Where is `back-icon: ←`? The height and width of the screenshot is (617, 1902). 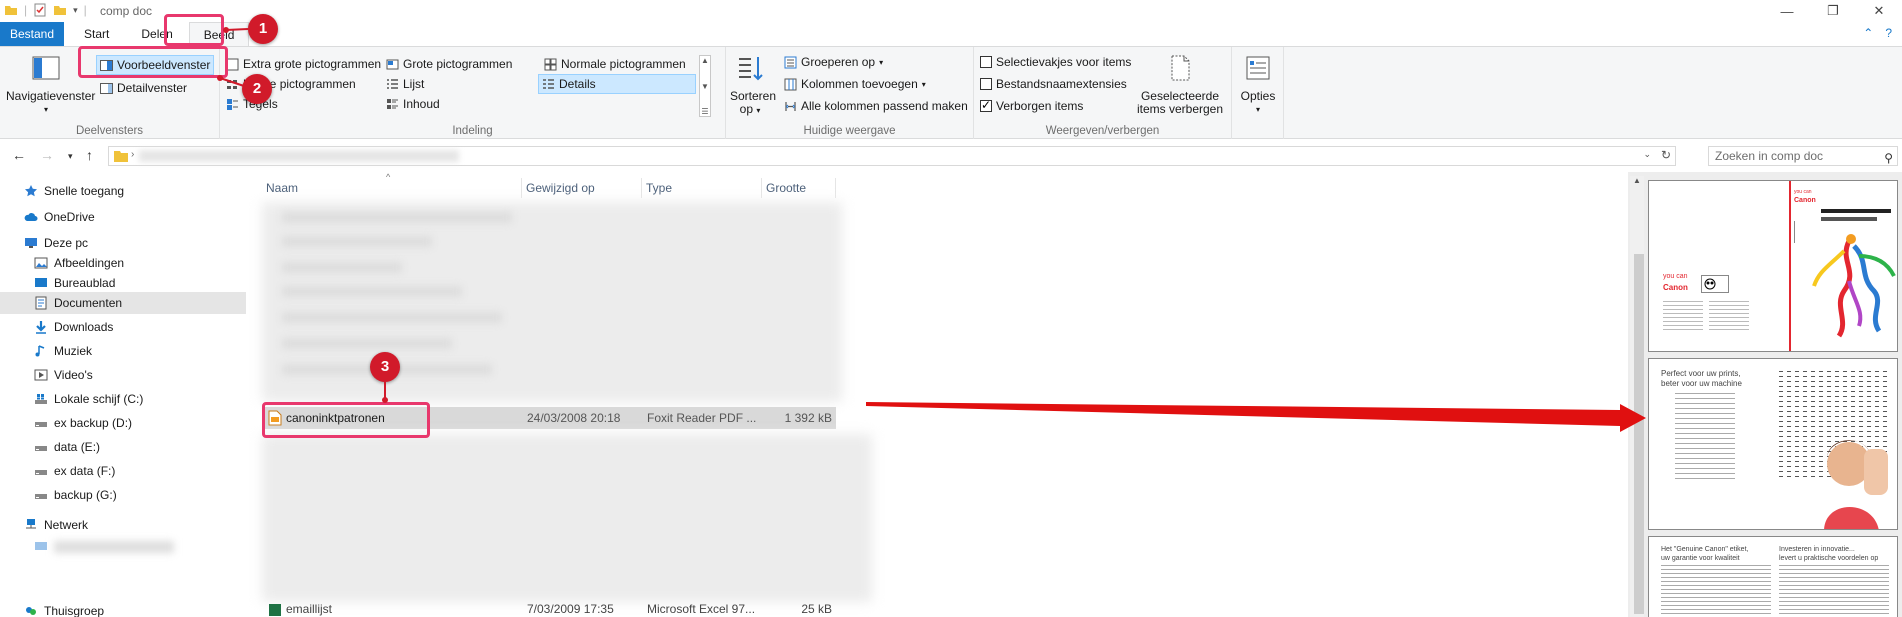 back-icon: ← is located at coordinates (19, 155).